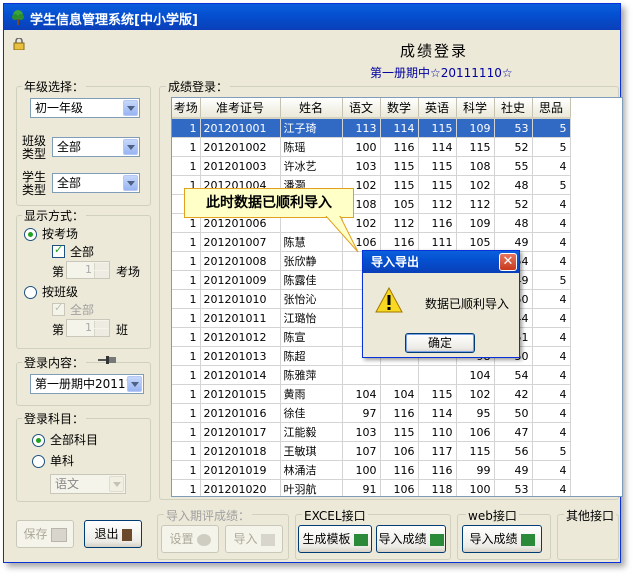 The image size is (634, 574). Describe the element at coordinates (311, 451) in the screenshot. I see `table-cell: 王敏琪` at that location.